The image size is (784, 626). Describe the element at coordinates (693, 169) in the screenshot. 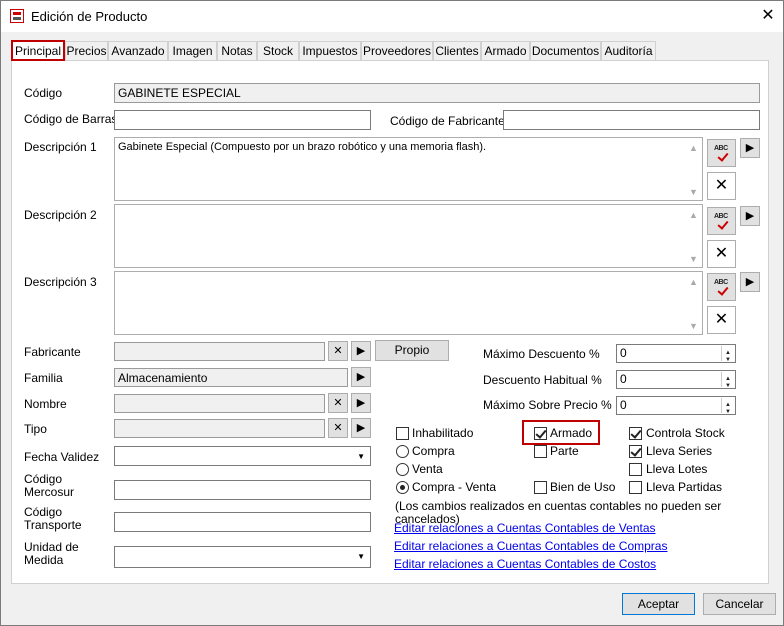

I see `desc1-scrollbar: ▲ ▼` at that location.